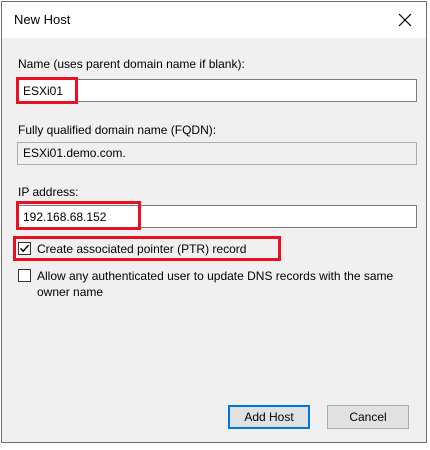 The image size is (430, 450). I want to click on ip-address-input, so click(217, 216).